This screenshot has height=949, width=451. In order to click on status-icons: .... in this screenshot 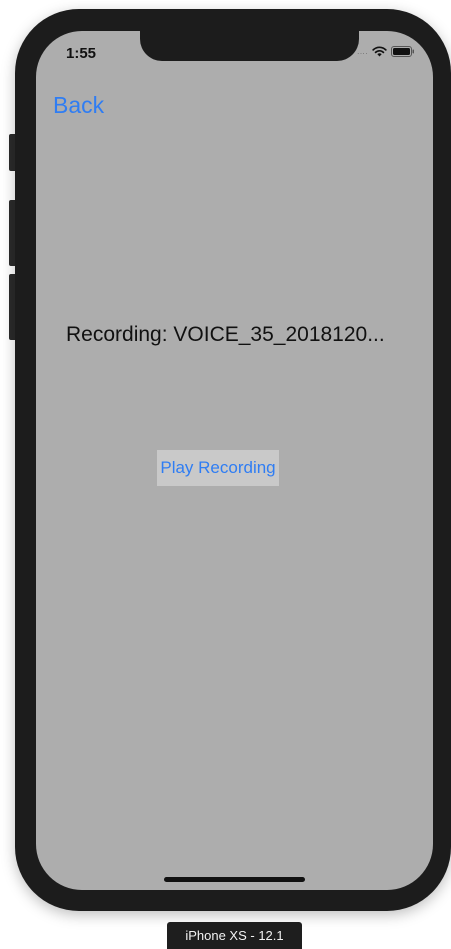, I will do `click(386, 51)`.